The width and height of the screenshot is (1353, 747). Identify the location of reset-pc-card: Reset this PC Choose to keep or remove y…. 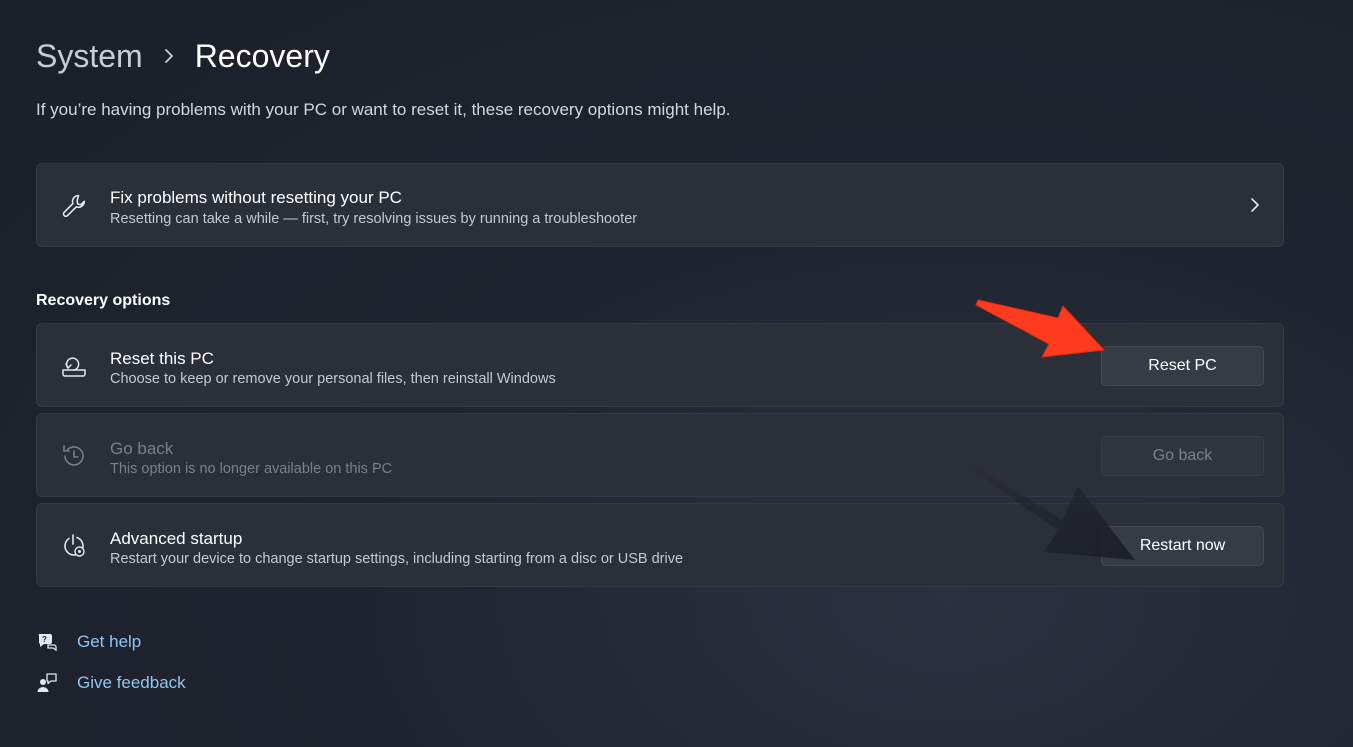
(660, 365).